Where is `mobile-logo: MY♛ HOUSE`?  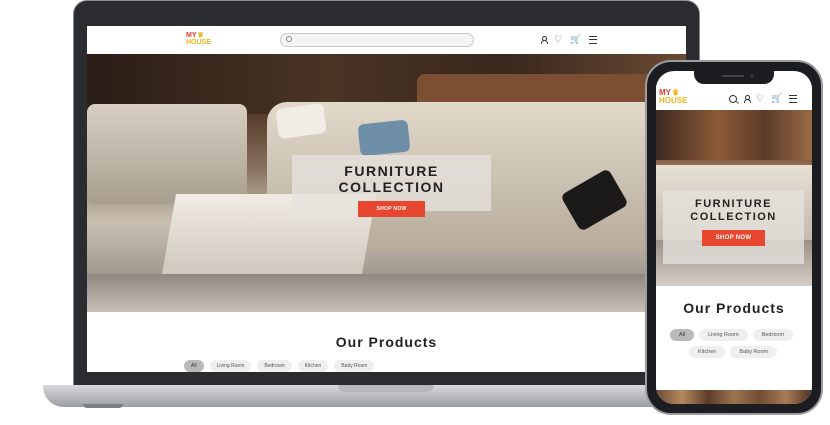
mobile-logo: MY♛ HOUSE is located at coordinates (673, 97).